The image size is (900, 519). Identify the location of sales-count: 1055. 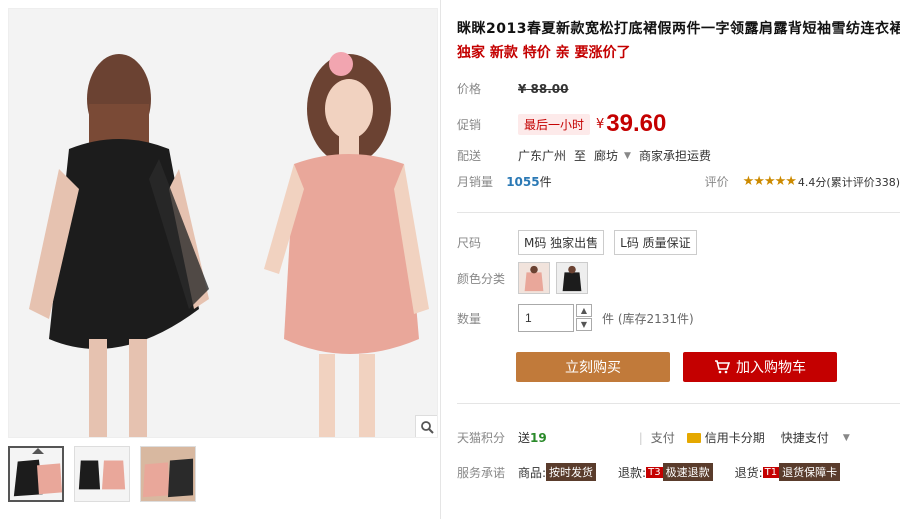
(523, 181).